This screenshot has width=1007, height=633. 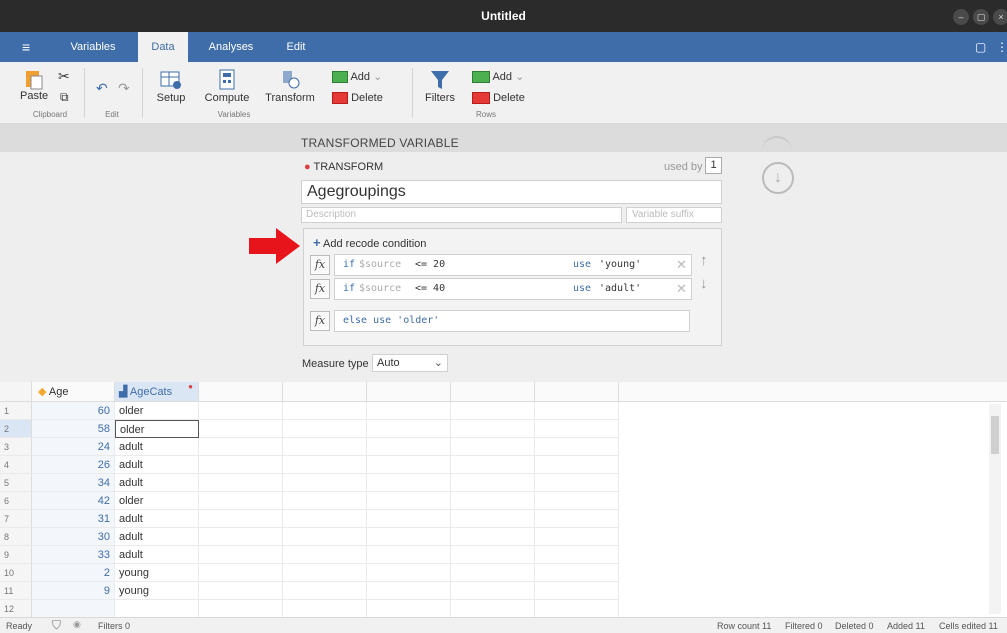 I want to click on variable-suffix-input: Variable suffix, so click(x=674, y=215).